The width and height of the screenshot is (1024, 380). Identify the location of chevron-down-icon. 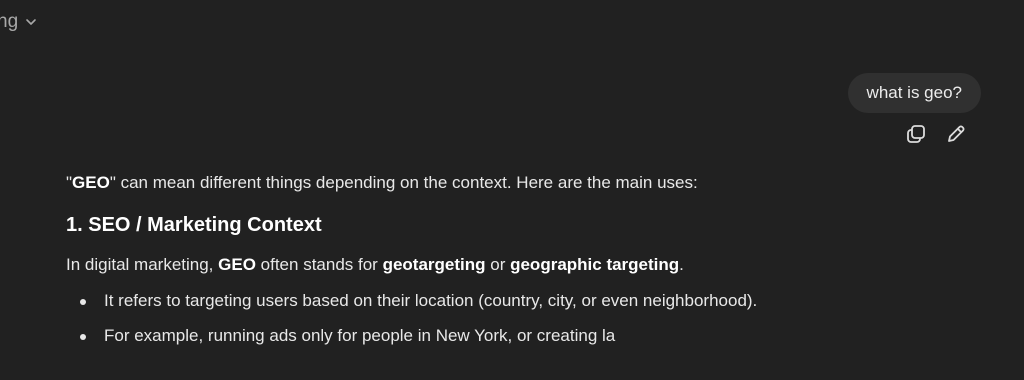
(31, 22).